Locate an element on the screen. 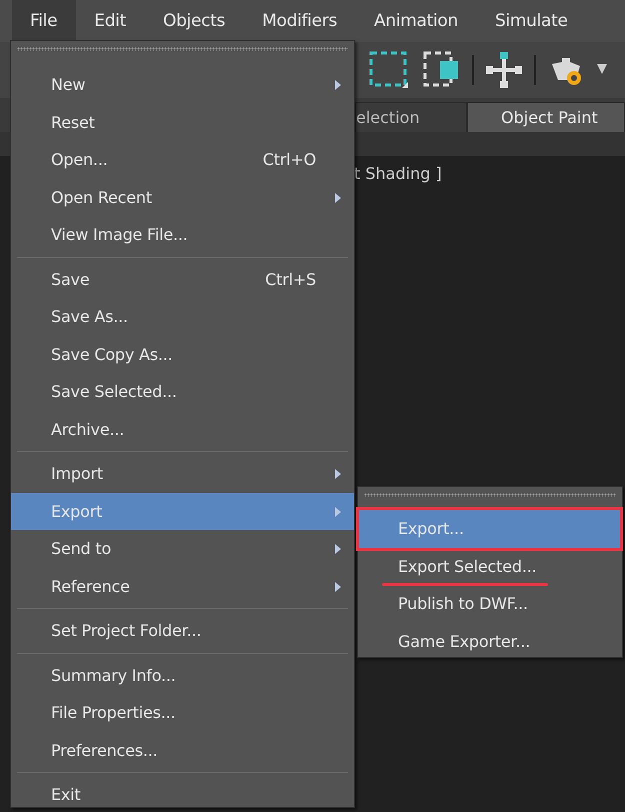 This screenshot has width=625, height=812. menu-bar-item: File is located at coordinates (44, 21).